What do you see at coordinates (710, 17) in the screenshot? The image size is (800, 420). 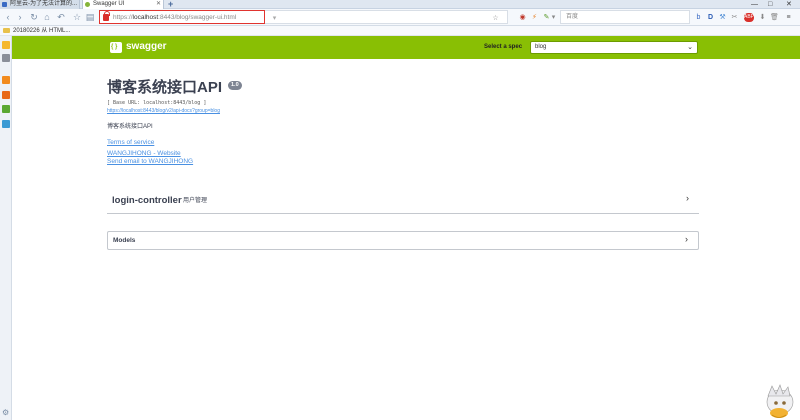 I see `extension-d-icon: D` at bounding box center [710, 17].